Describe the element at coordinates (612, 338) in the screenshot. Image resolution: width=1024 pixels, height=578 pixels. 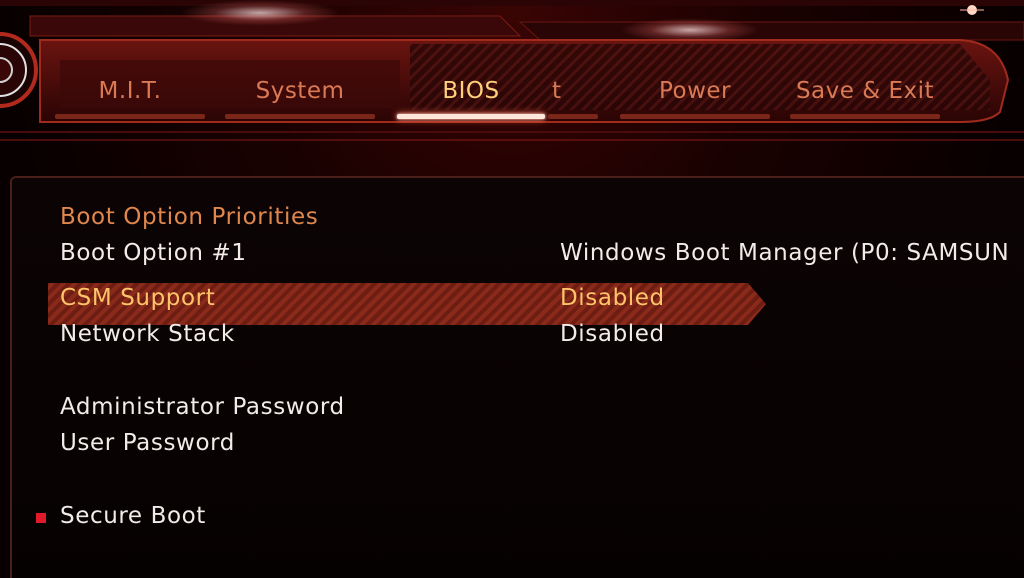
I see `network-stack-value: Disabled` at that location.